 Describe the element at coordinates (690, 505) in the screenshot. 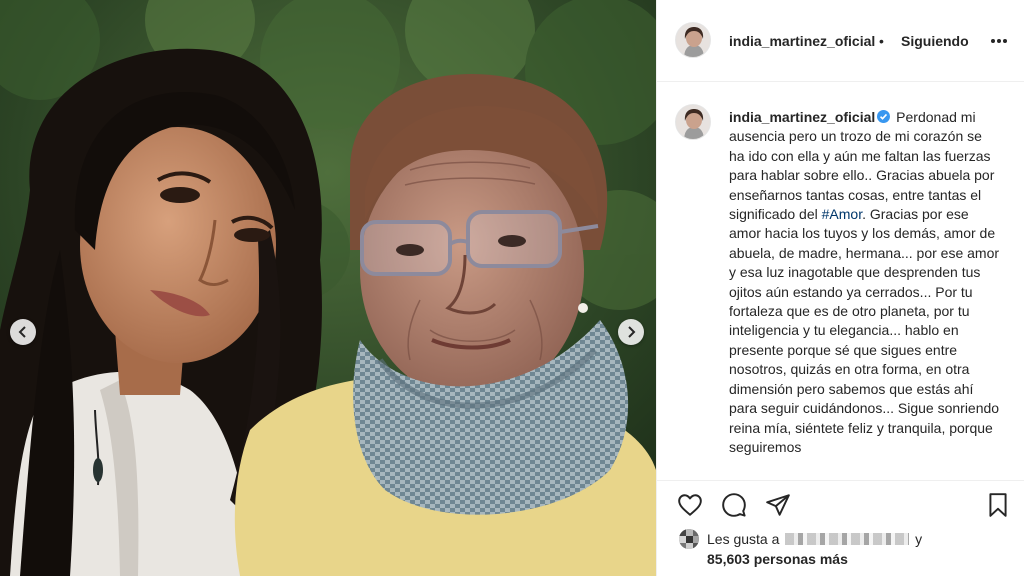

I see `heart-icon` at that location.